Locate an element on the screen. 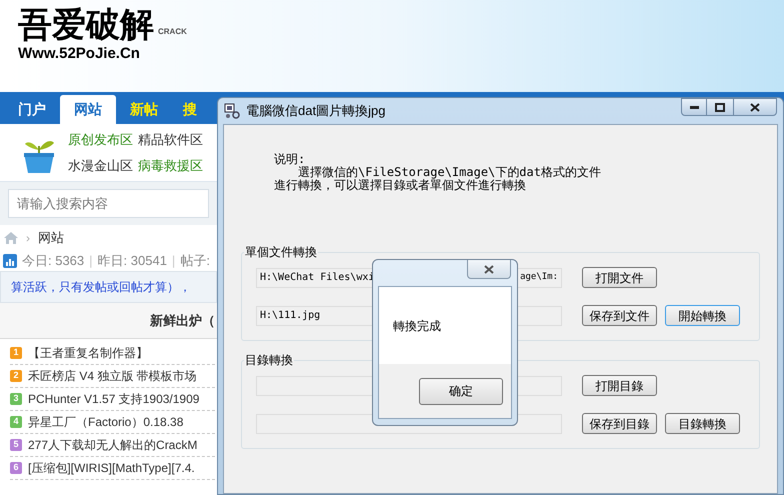 The height and width of the screenshot is (495, 784). rank-badge: 2 is located at coordinates (16, 376).